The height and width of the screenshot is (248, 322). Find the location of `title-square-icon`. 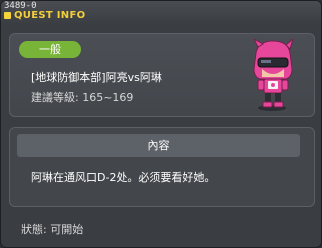

title-square-icon is located at coordinates (7, 15).